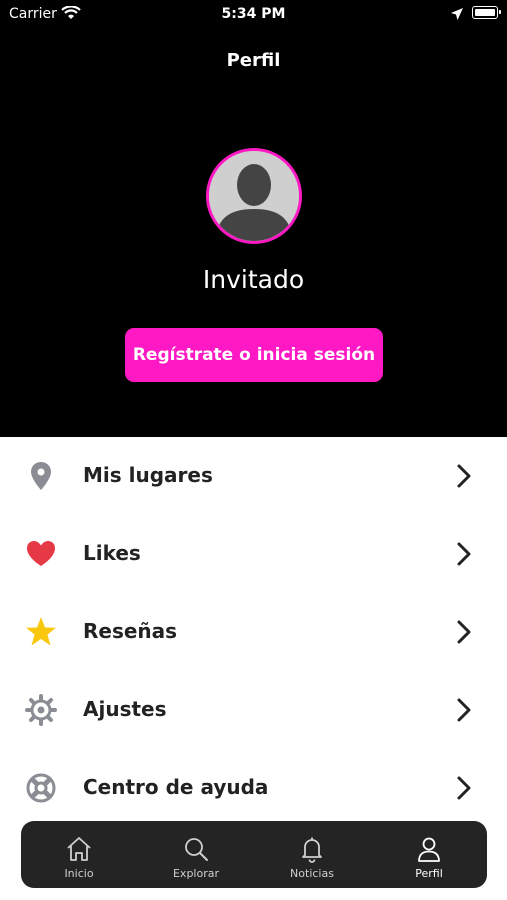 The width and height of the screenshot is (507, 900). Describe the element at coordinates (253, 476) in the screenshot. I see `menu-item-mis-lugares: Mis lugares` at that location.